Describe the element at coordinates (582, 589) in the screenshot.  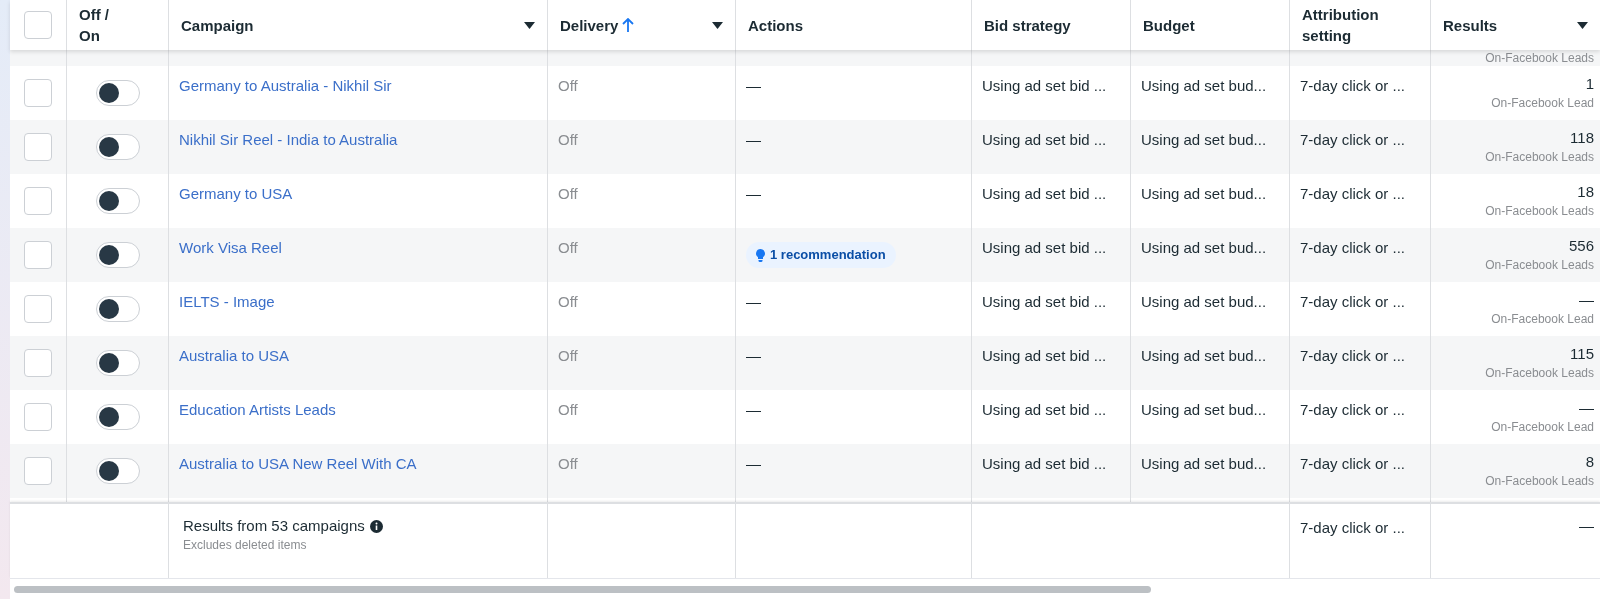
I see `scrollbar-thumb` at that location.